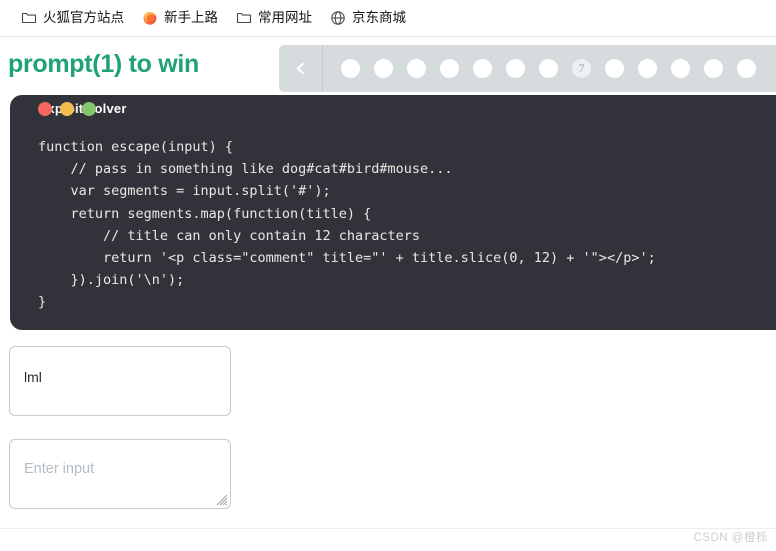 The height and width of the screenshot is (551, 776). Describe the element at coordinates (191, 18) in the screenshot. I see `bookmark-label: 新手上路` at that location.